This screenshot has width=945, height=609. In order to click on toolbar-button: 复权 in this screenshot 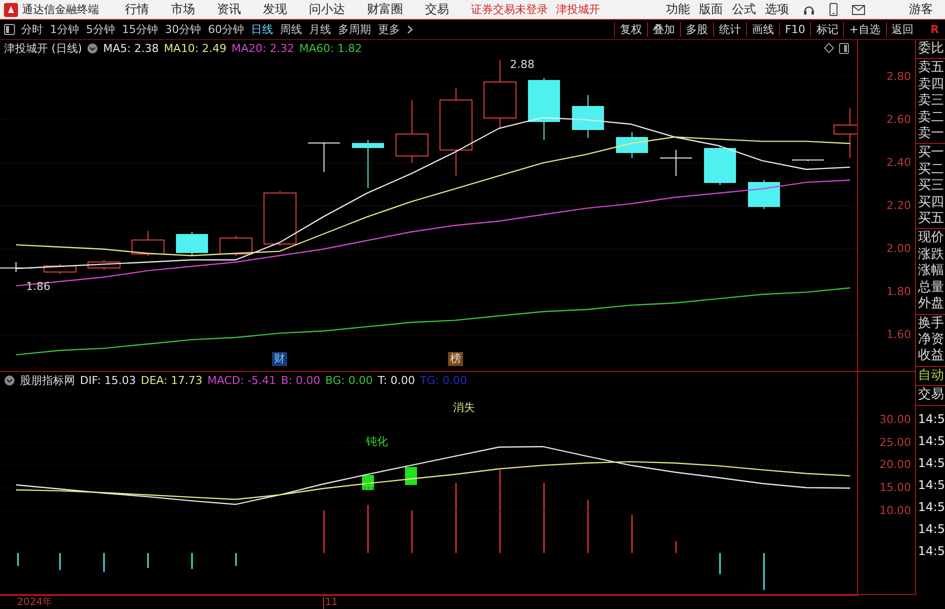, I will do `click(630, 29)`.